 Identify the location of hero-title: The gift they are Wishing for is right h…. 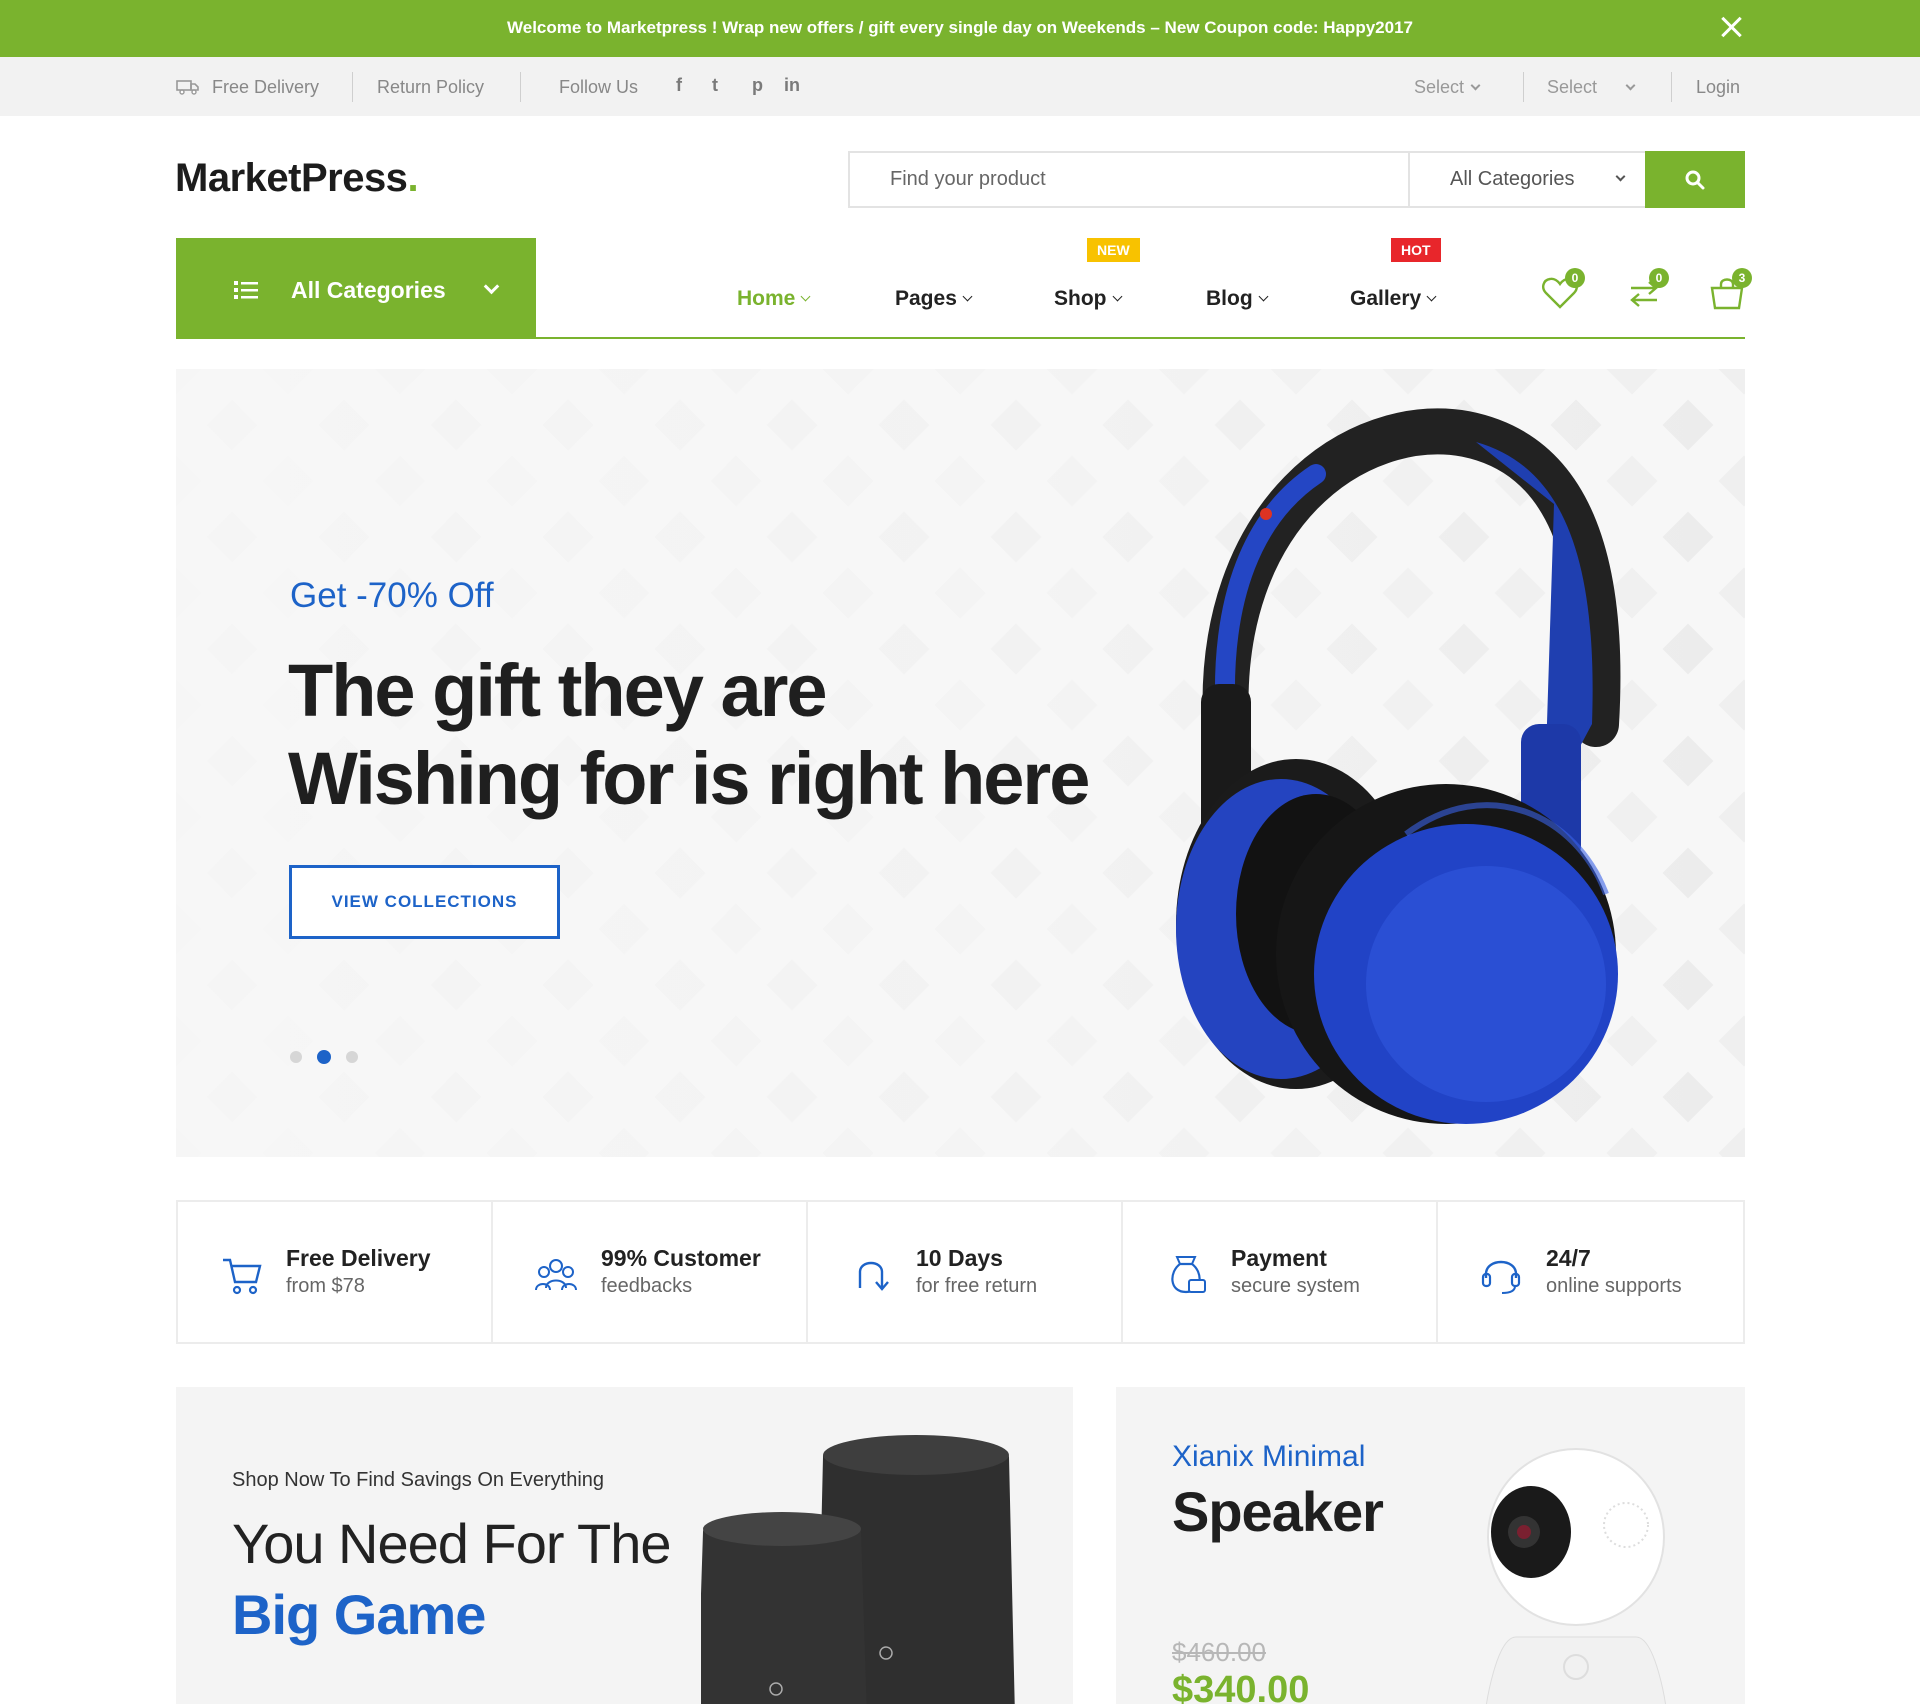
(689, 735).